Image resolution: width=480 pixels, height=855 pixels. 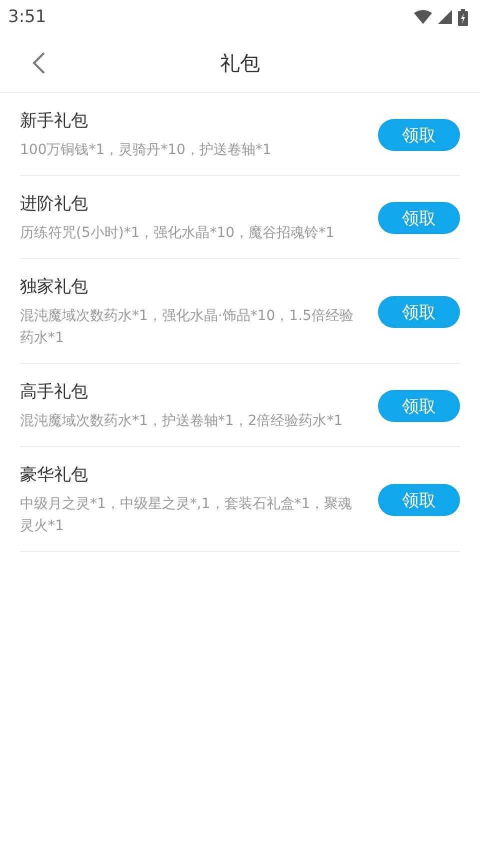 I want to click on battery-icon, so click(x=463, y=17).